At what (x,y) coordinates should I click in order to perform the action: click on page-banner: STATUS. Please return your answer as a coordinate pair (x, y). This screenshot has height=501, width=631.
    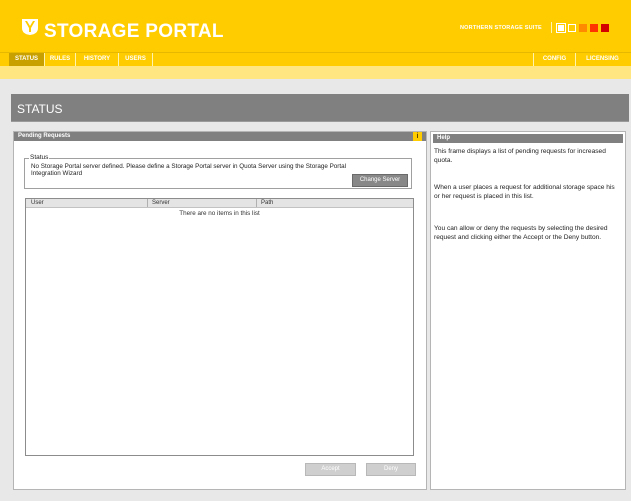
    Looking at the image, I should click on (320, 108).